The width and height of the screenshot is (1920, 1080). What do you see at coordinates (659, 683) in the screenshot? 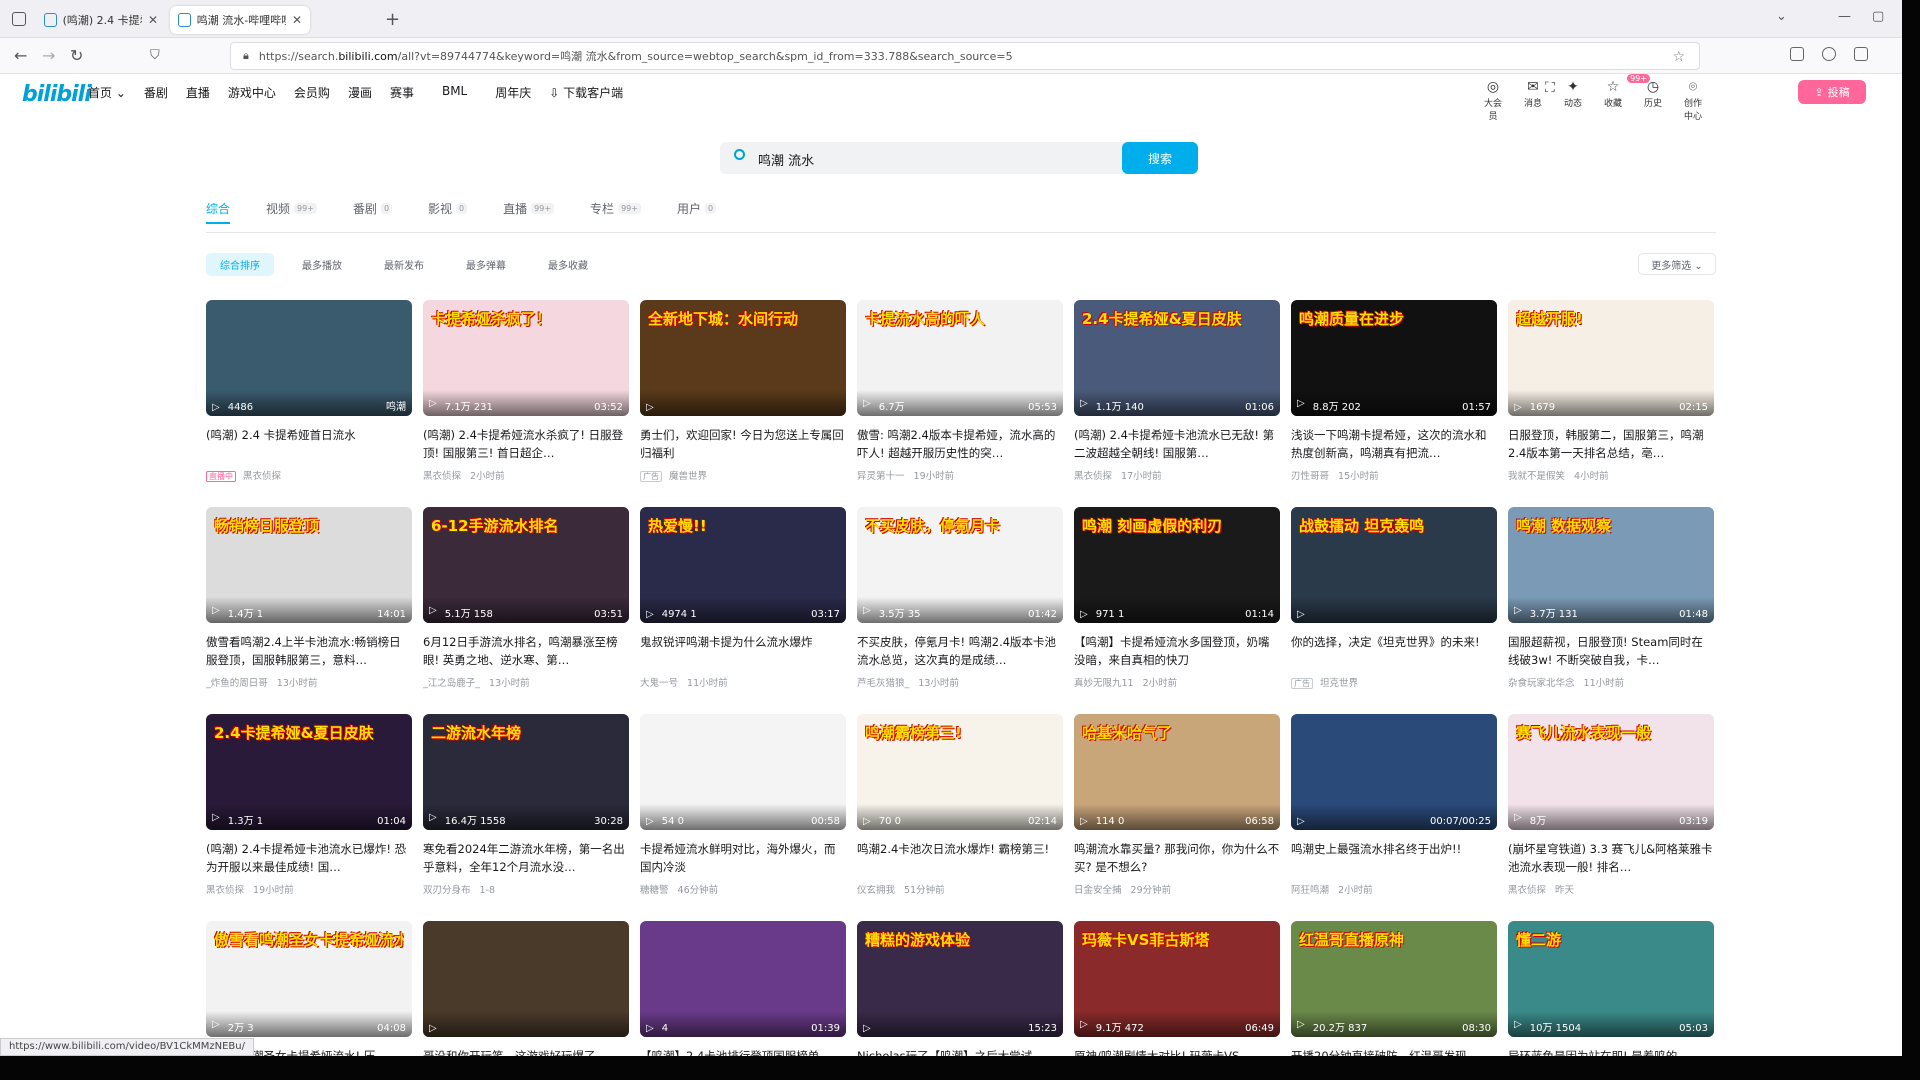
I see `uploader-name: 大鬼一号` at bounding box center [659, 683].